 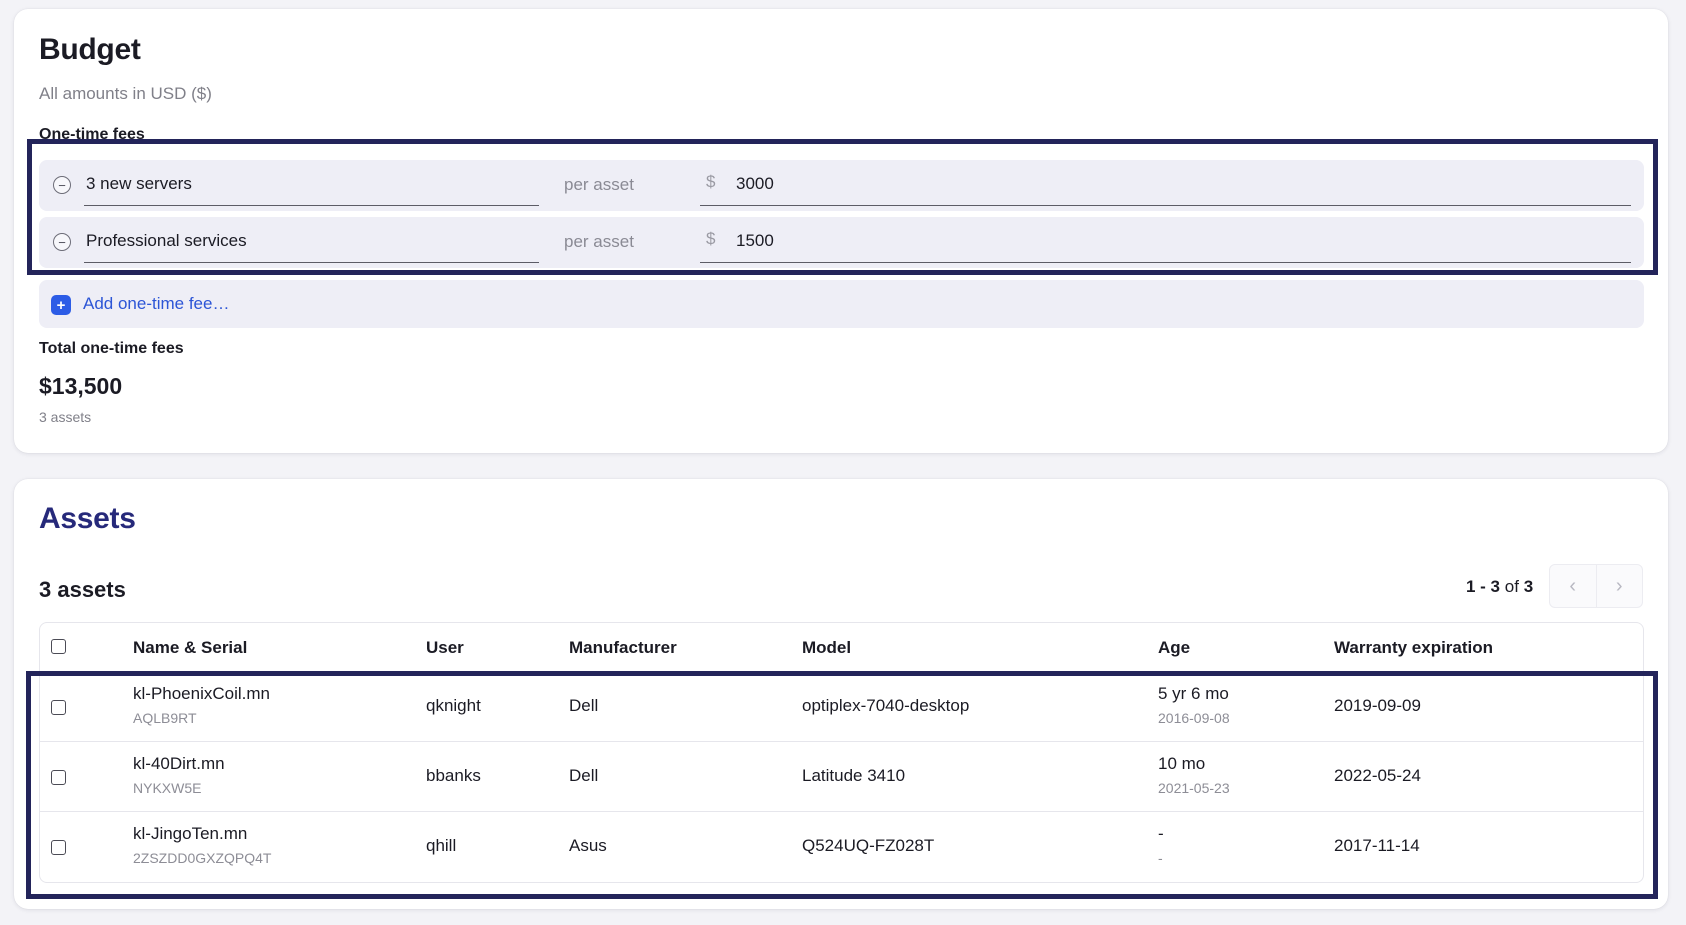 What do you see at coordinates (1620, 586) in the screenshot?
I see `chevron-right-icon: ›` at bounding box center [1620, 586].